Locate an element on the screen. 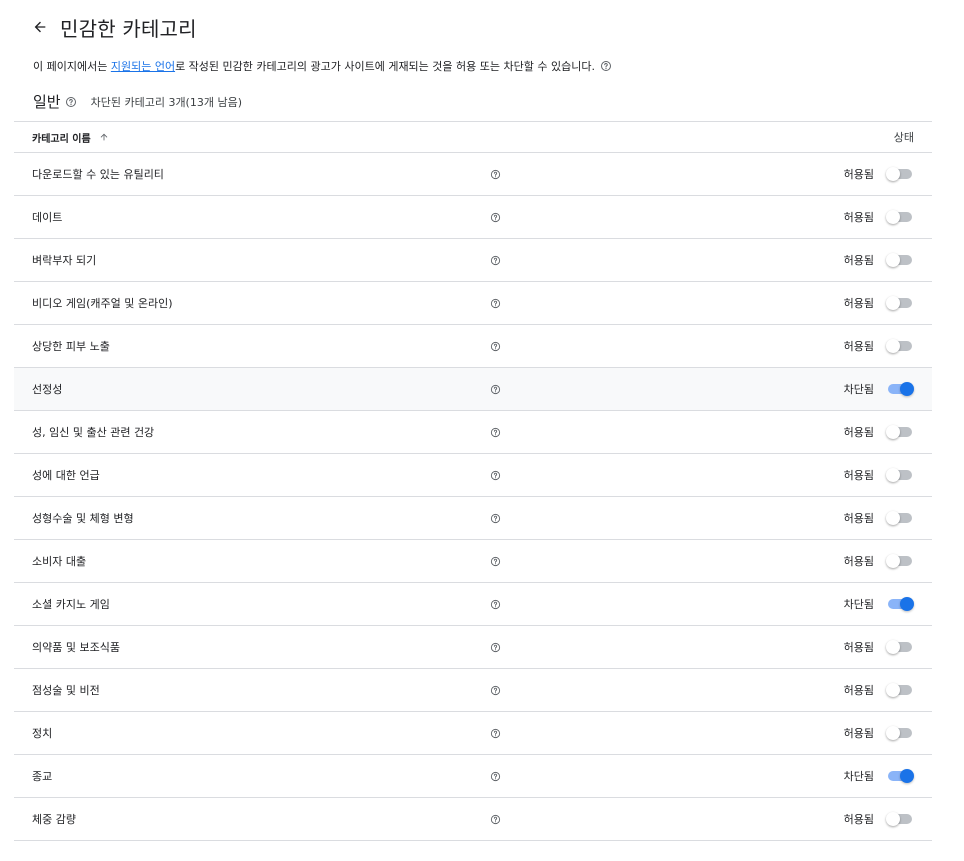 The width and height of the screenshot is (964, 861). table-row: 소셜 카지노 게임 차단됨 is located at coordinates (473, 604).